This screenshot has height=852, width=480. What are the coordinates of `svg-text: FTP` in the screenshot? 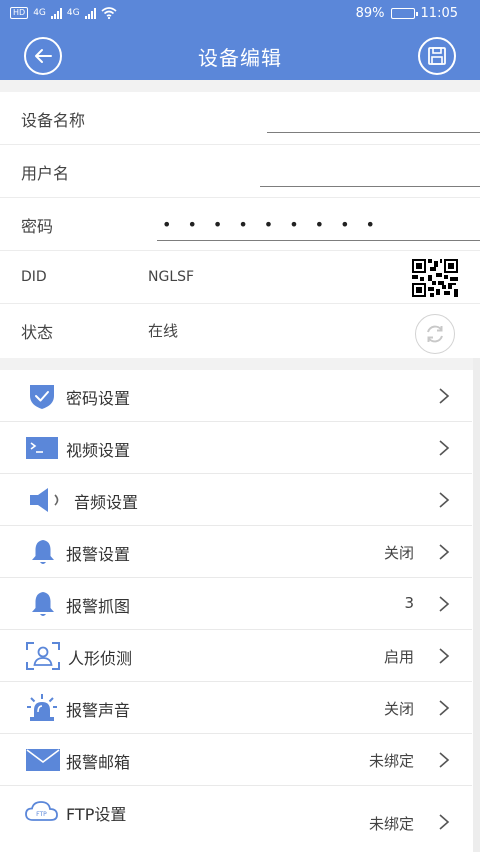 It's located at (41, 814).